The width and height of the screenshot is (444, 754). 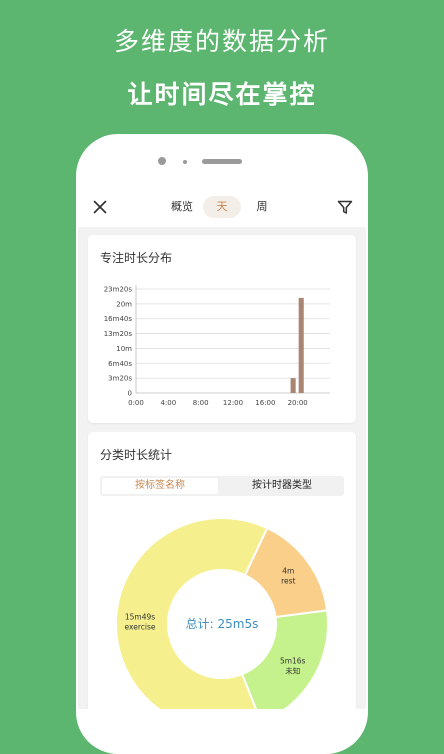 What do you see at coordinates (182, 207) in the screenshot?
I see `tab-overview: 概览` at bounding box center [182, 207].